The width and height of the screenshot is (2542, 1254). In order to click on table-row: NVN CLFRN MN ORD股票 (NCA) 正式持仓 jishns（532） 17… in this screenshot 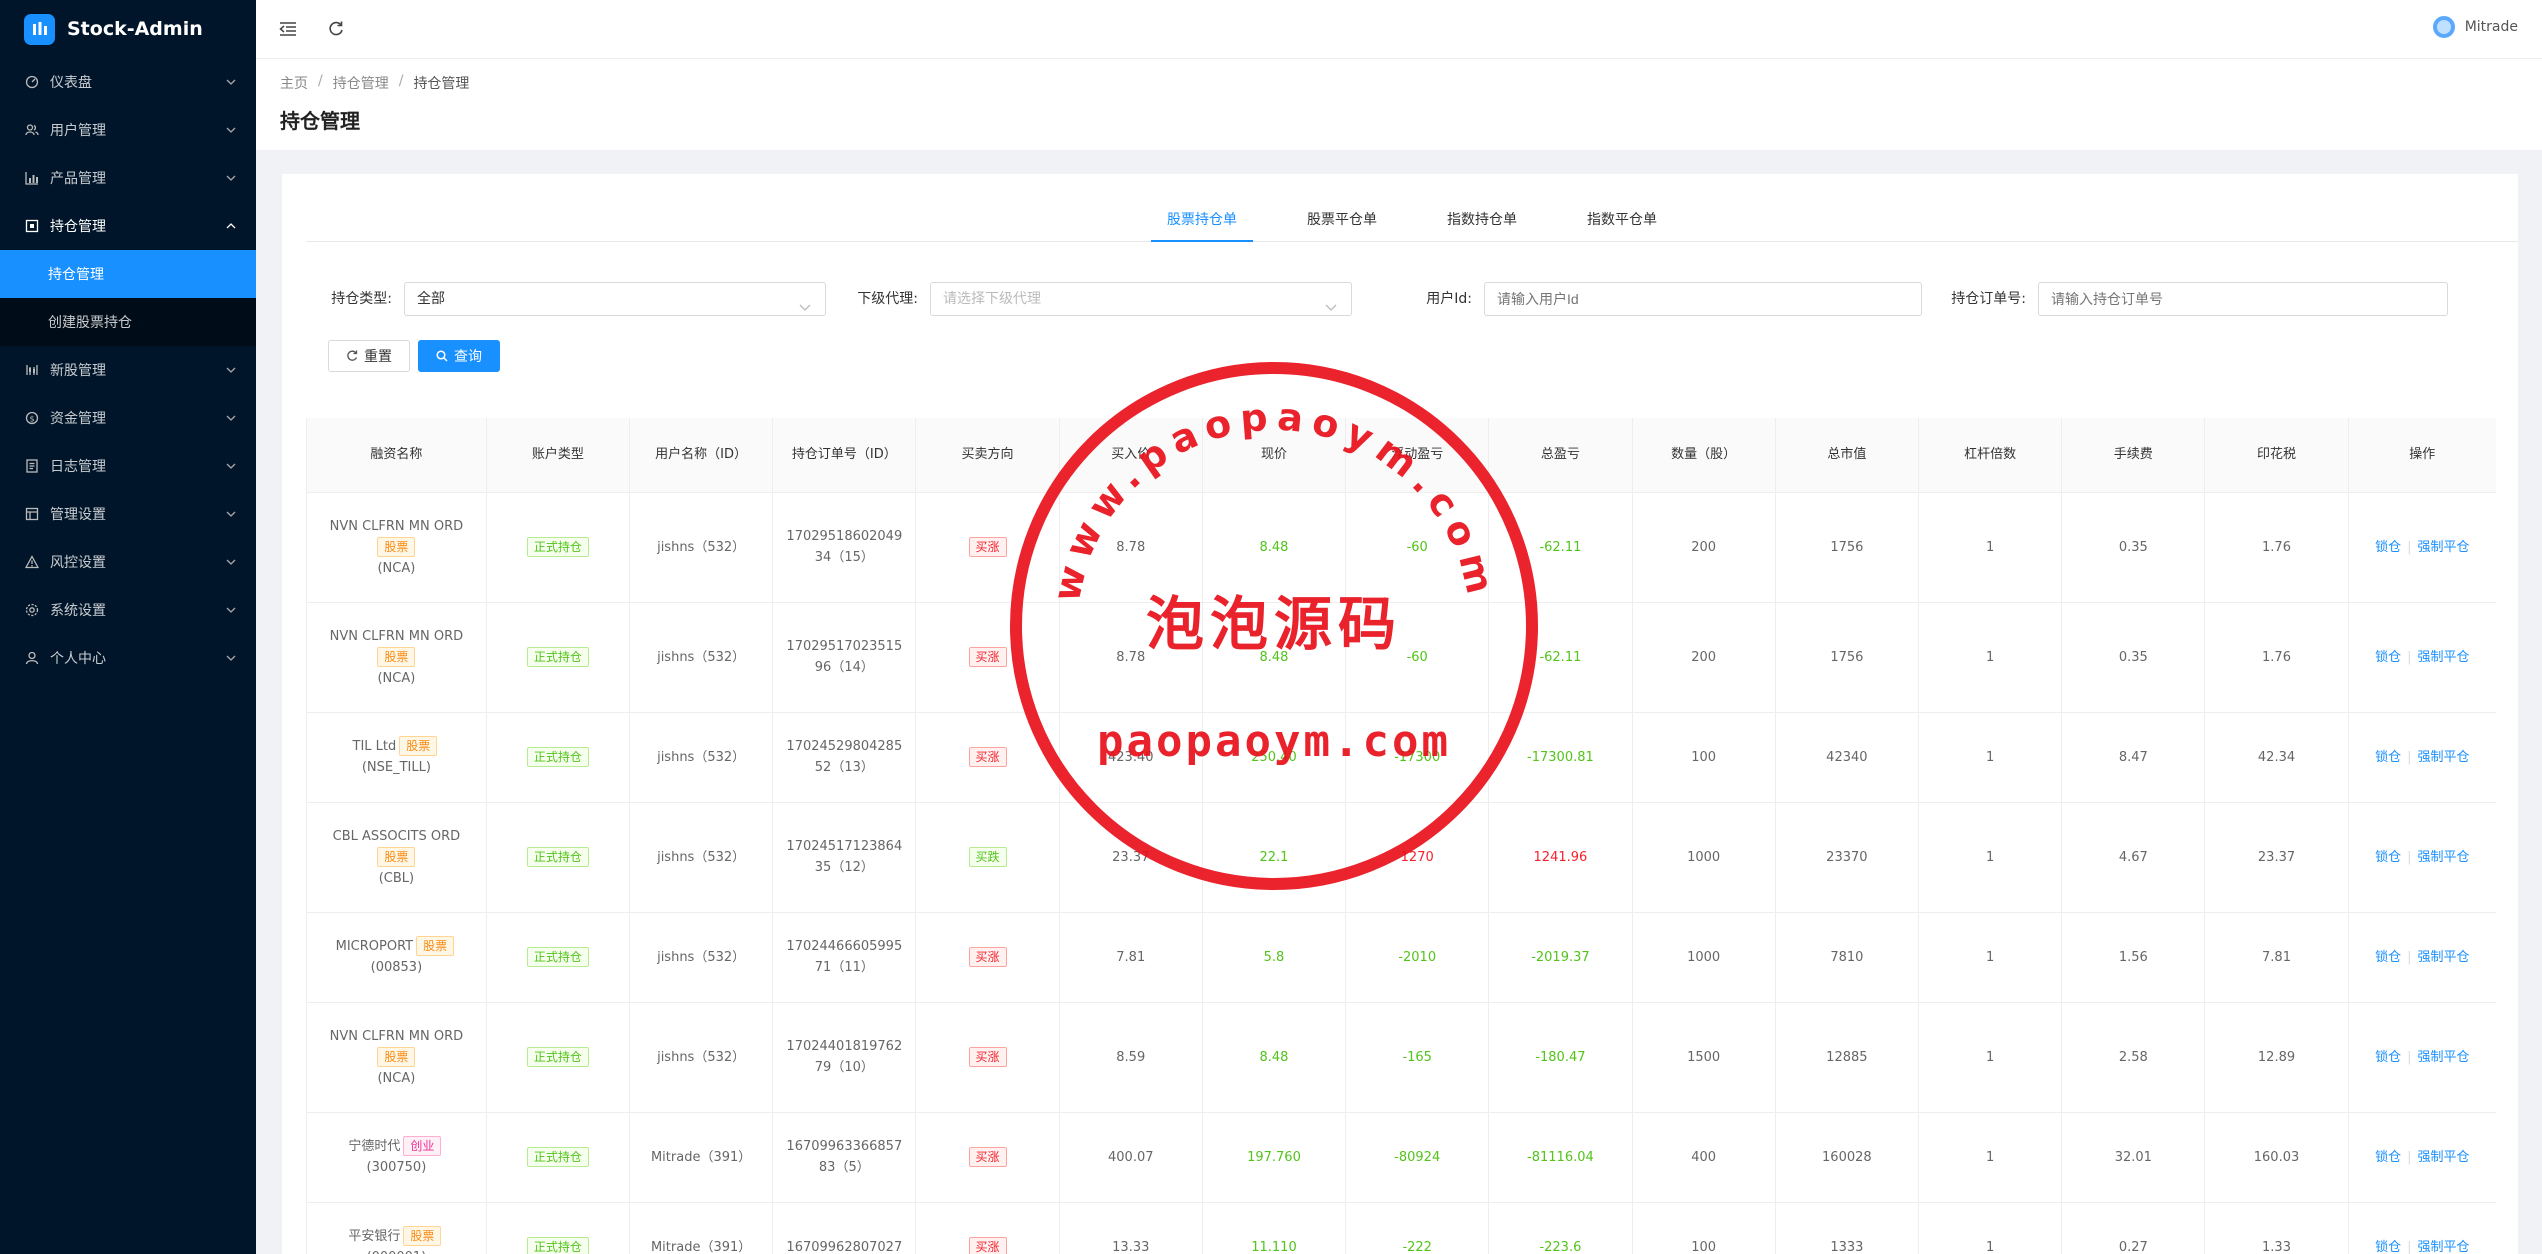, I will do `click(1401, 547)`.